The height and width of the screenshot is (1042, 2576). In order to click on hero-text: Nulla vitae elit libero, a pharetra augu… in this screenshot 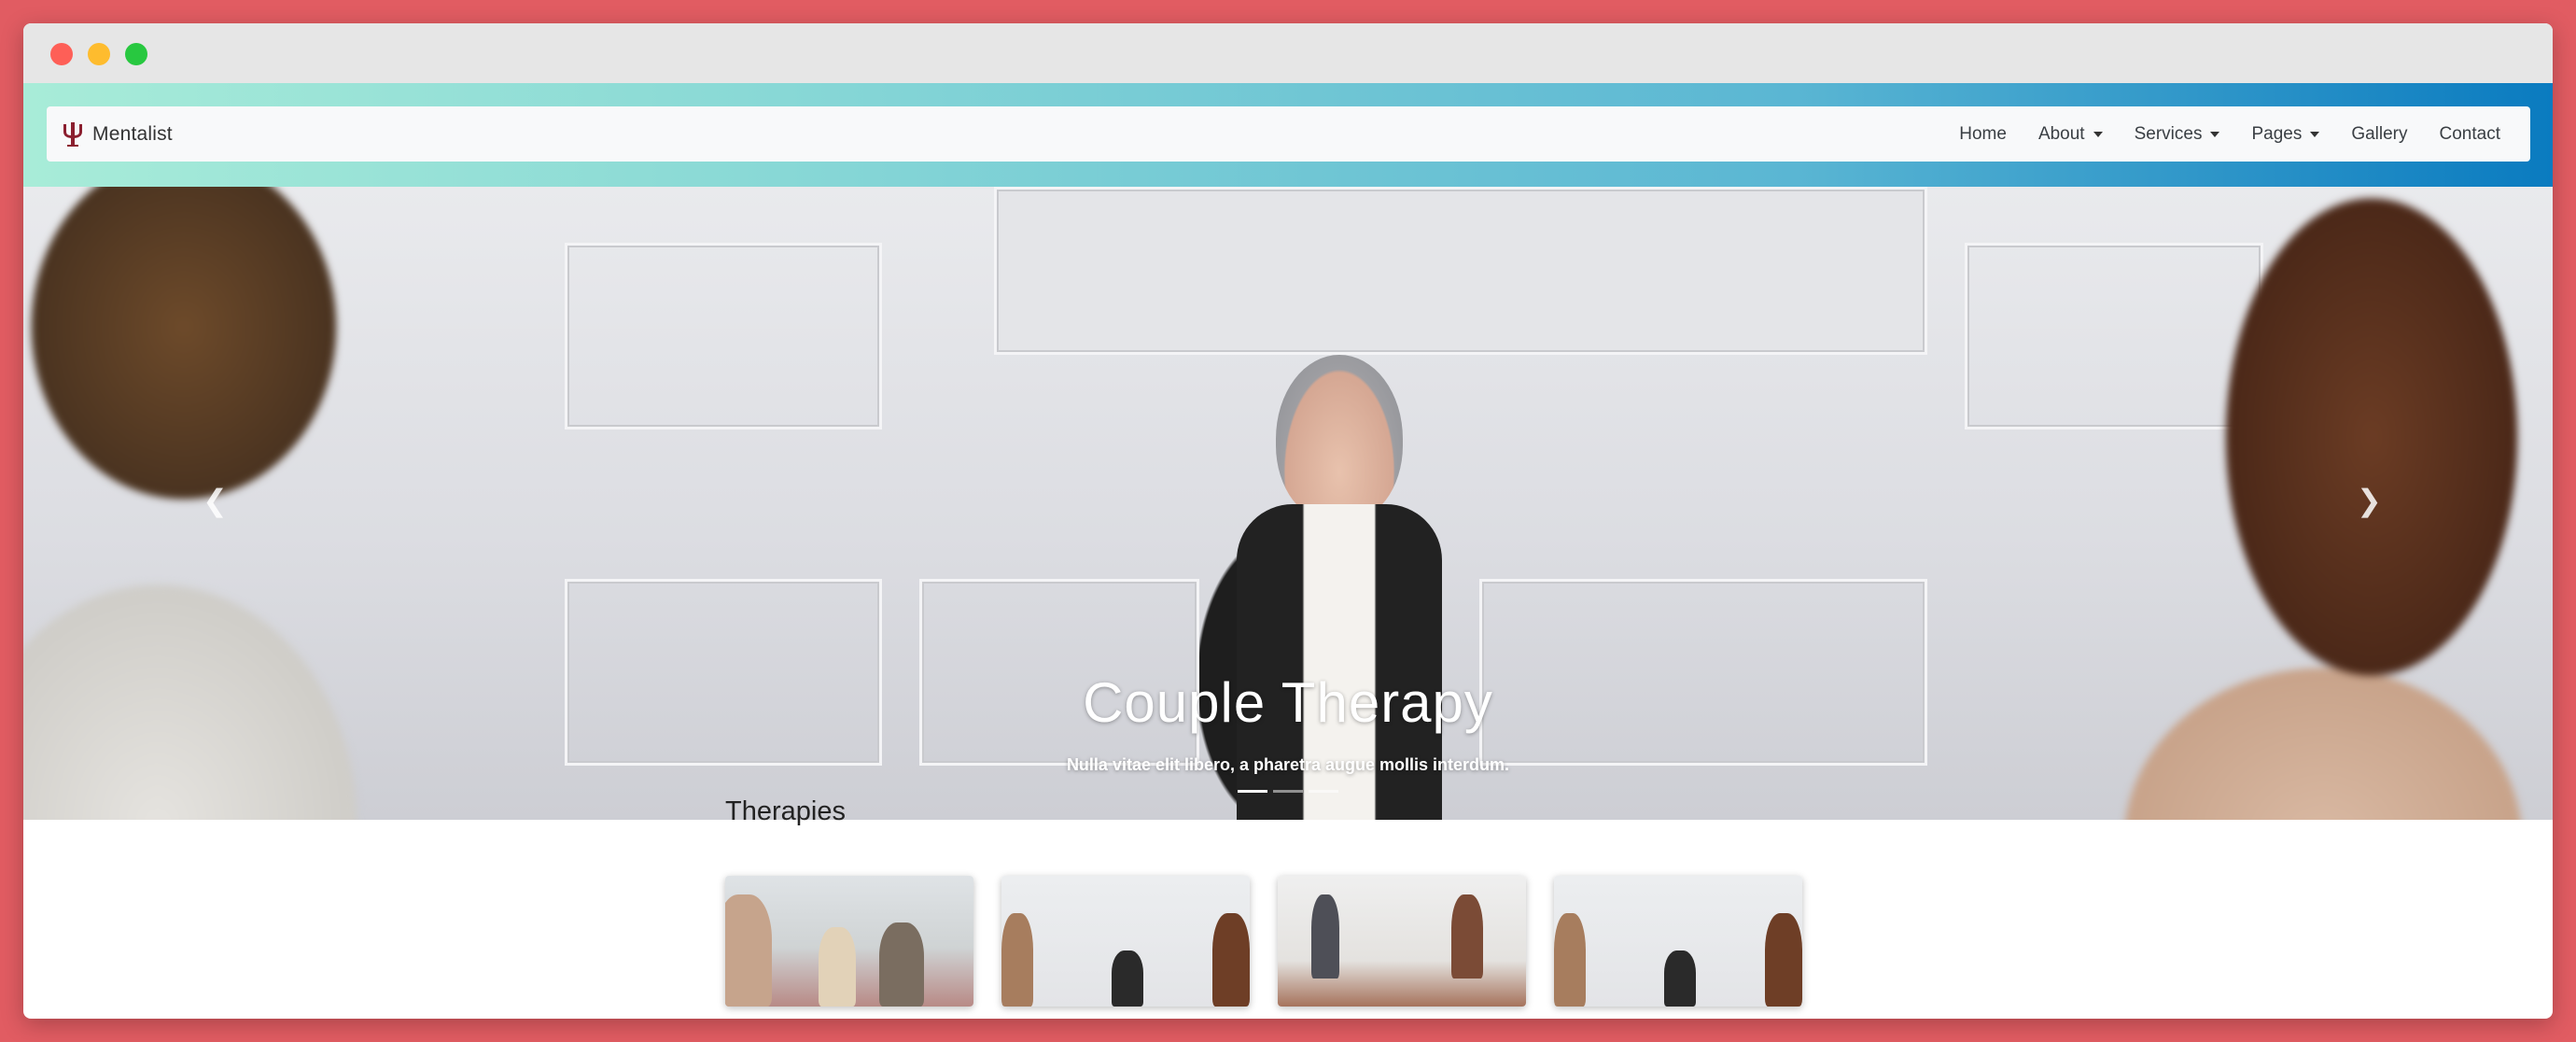, I will do `click(1288, 764)`.